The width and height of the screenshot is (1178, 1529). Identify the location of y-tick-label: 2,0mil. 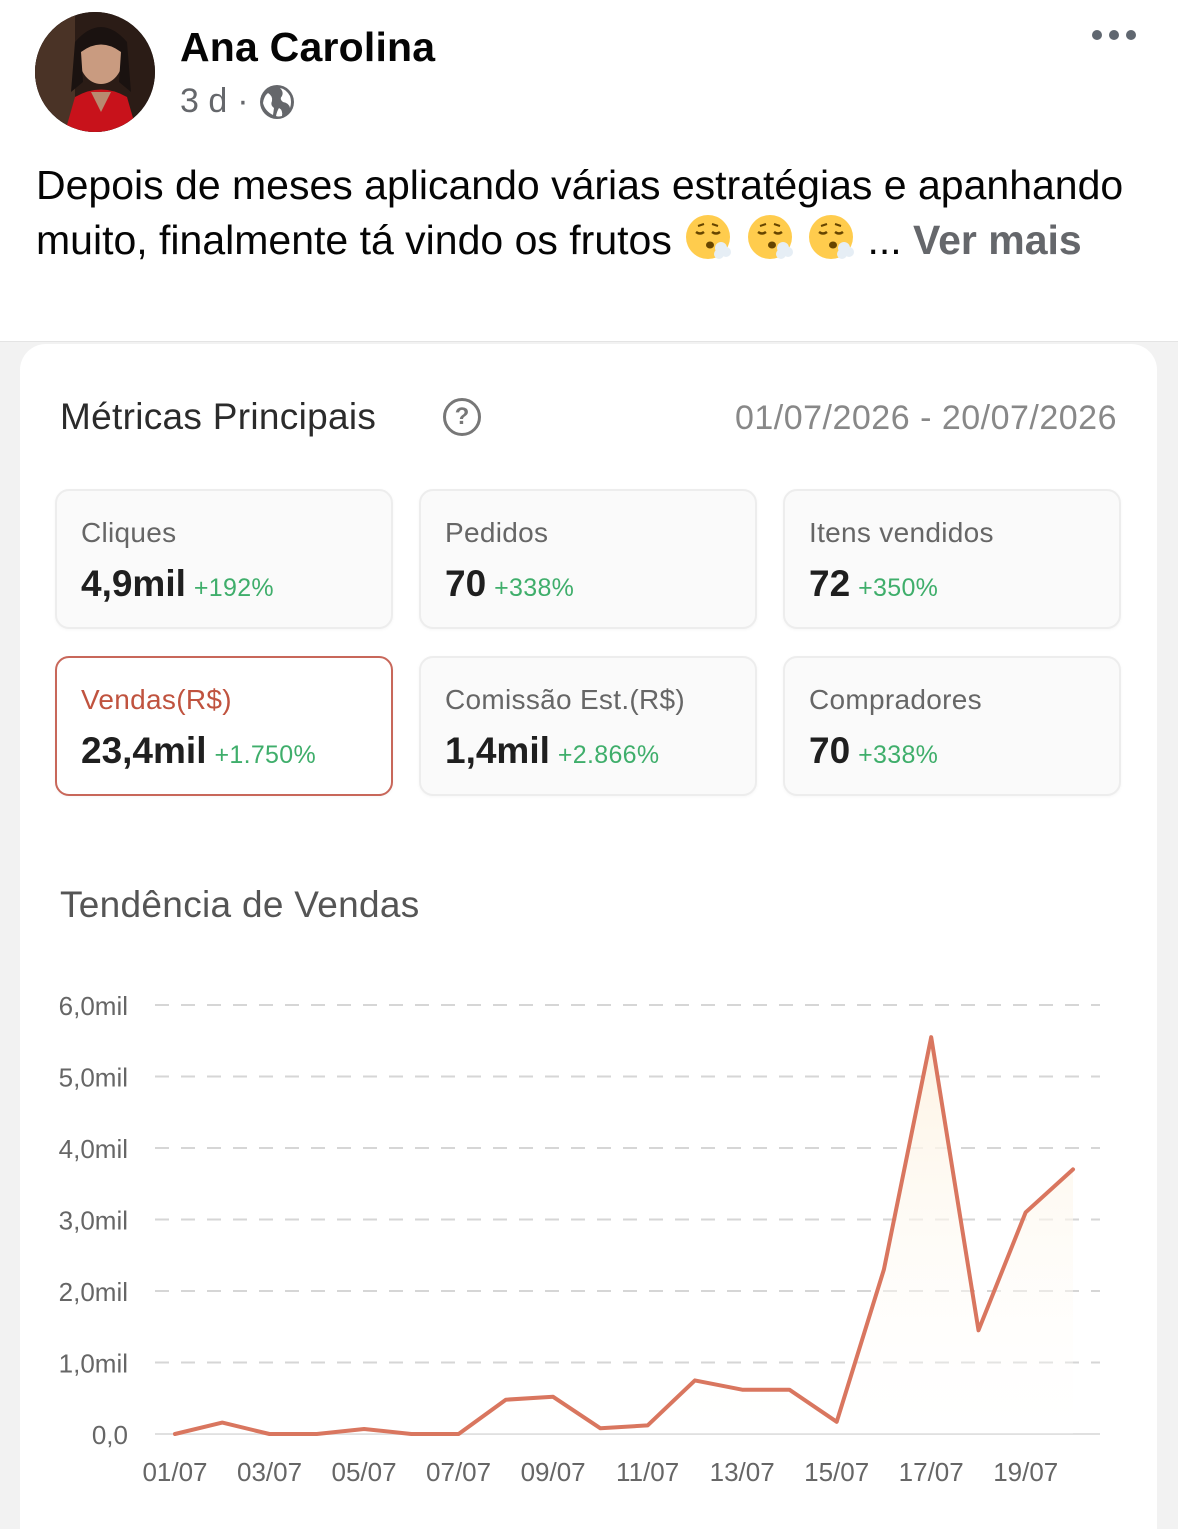
(93, 1292).